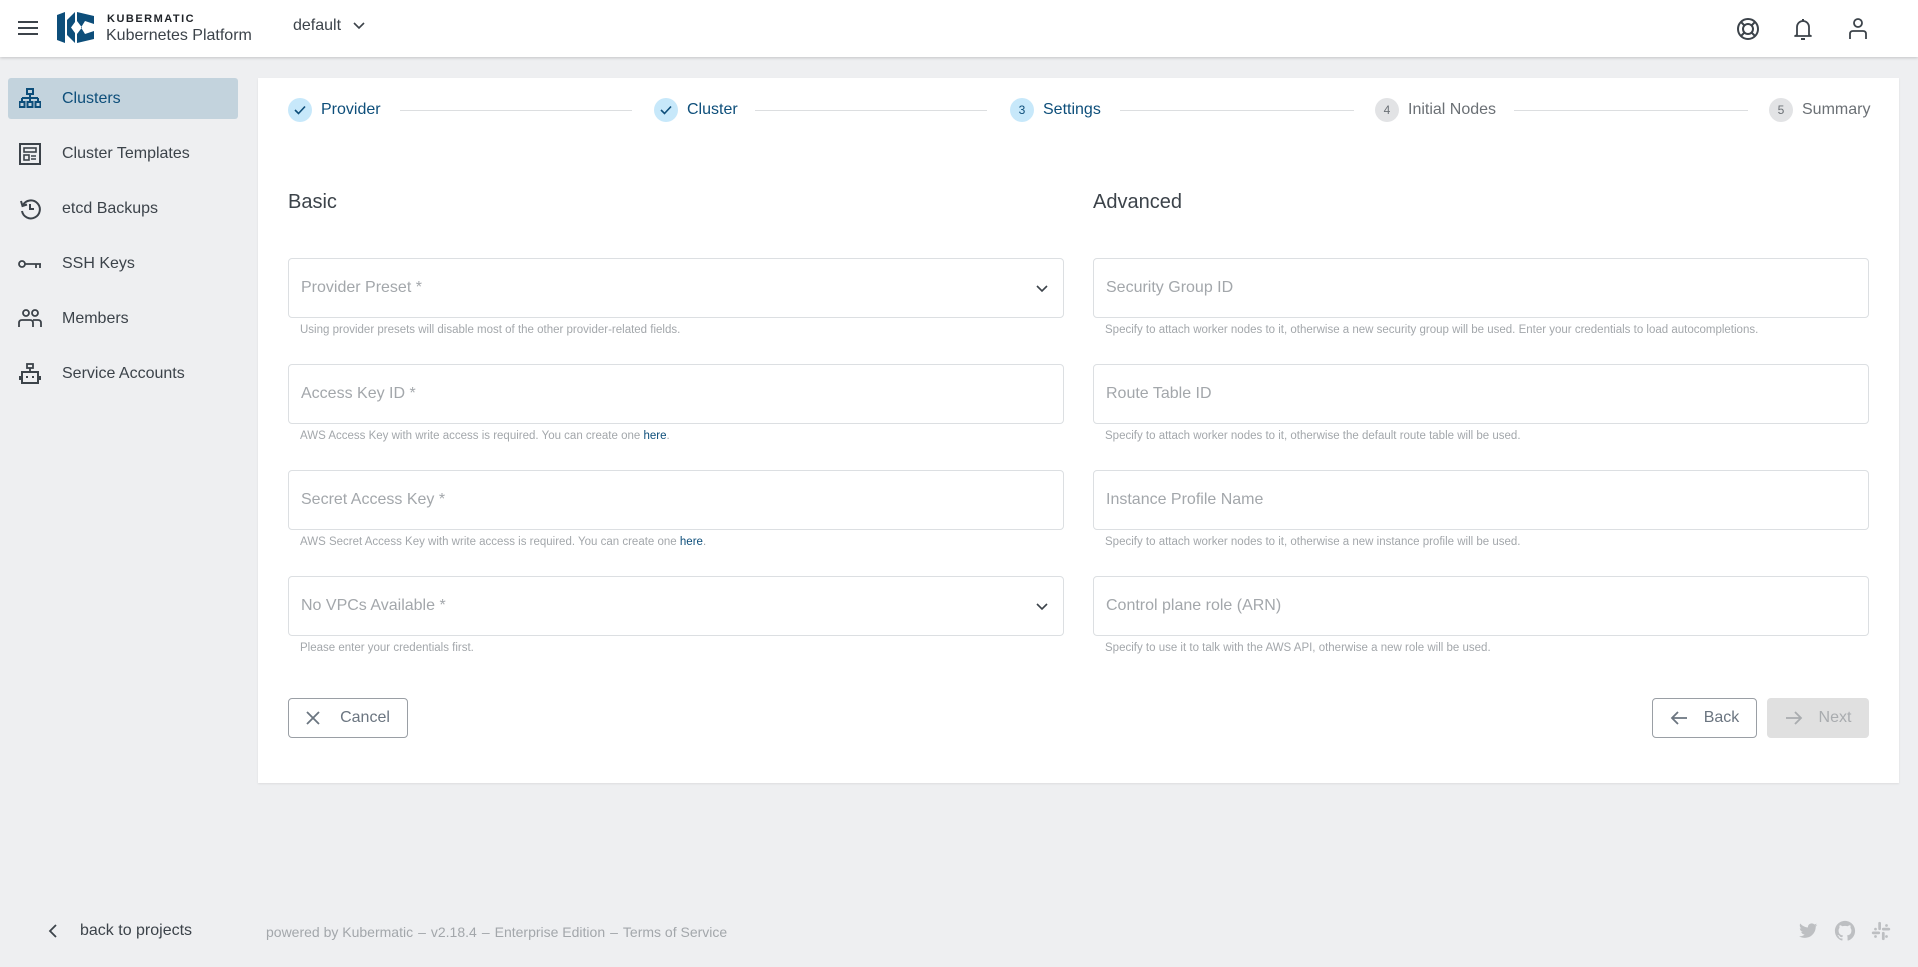  I want to click on field-placeholder: Security Group ID, so click(1170, 287).